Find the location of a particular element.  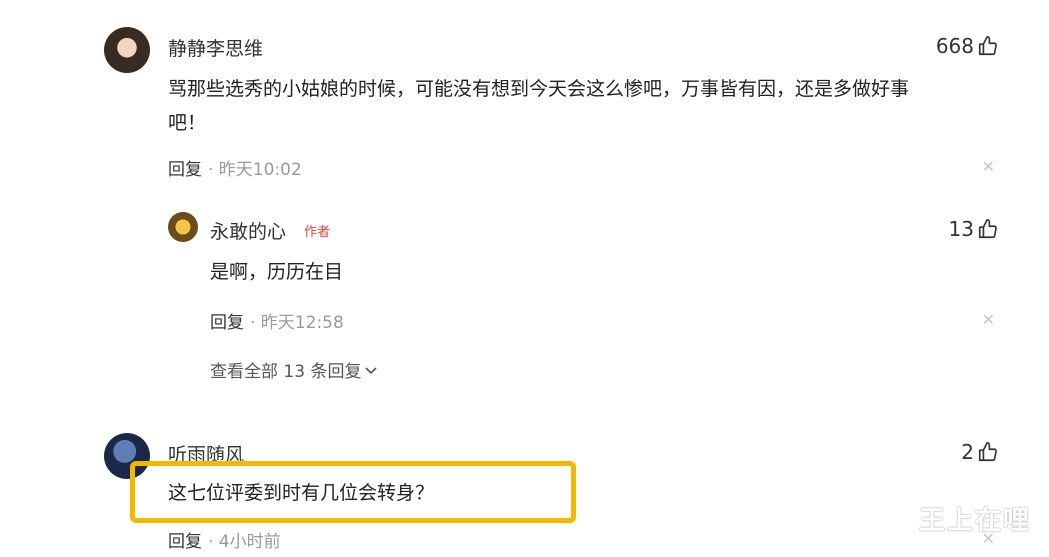

timestamp: · 4小时前 is located at coordinates (244, 542).